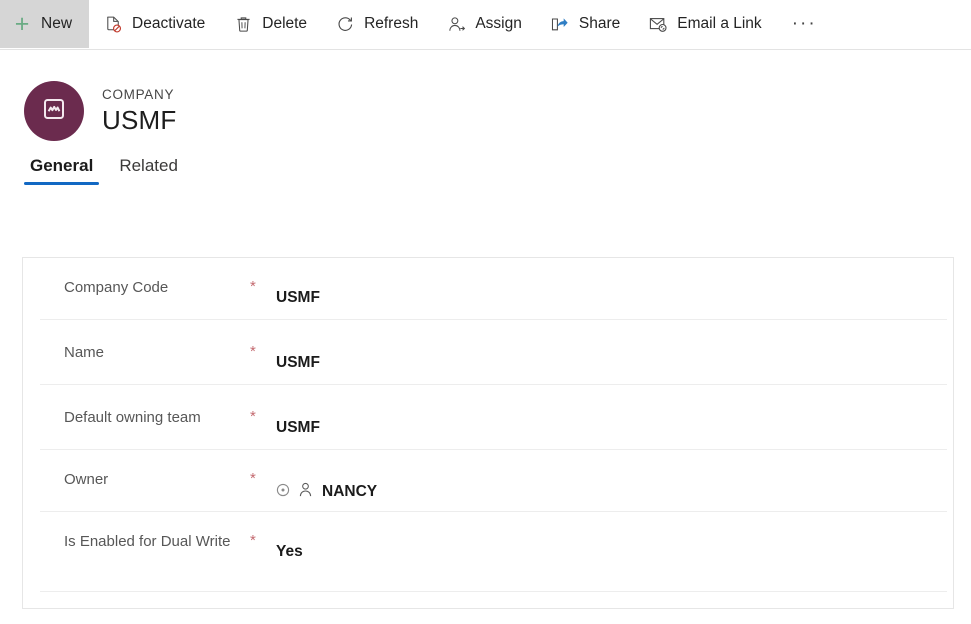  Describe the element at coordinates (138, 94) in the screenshot. I see `entity-type-label: COMPANY` at that location.